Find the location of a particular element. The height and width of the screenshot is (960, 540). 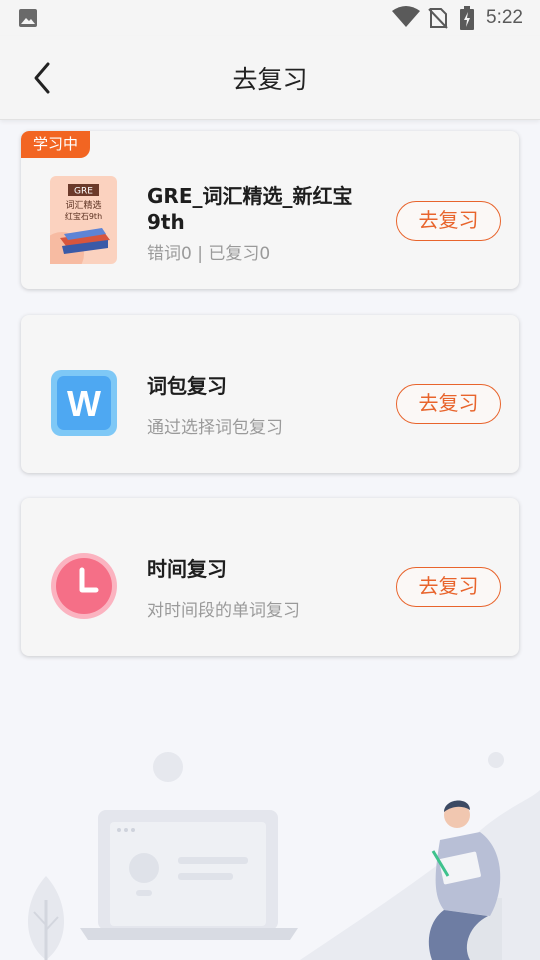

time-review-subtitle: 对时间段的单词复习 is located at coordinates (223, 611).